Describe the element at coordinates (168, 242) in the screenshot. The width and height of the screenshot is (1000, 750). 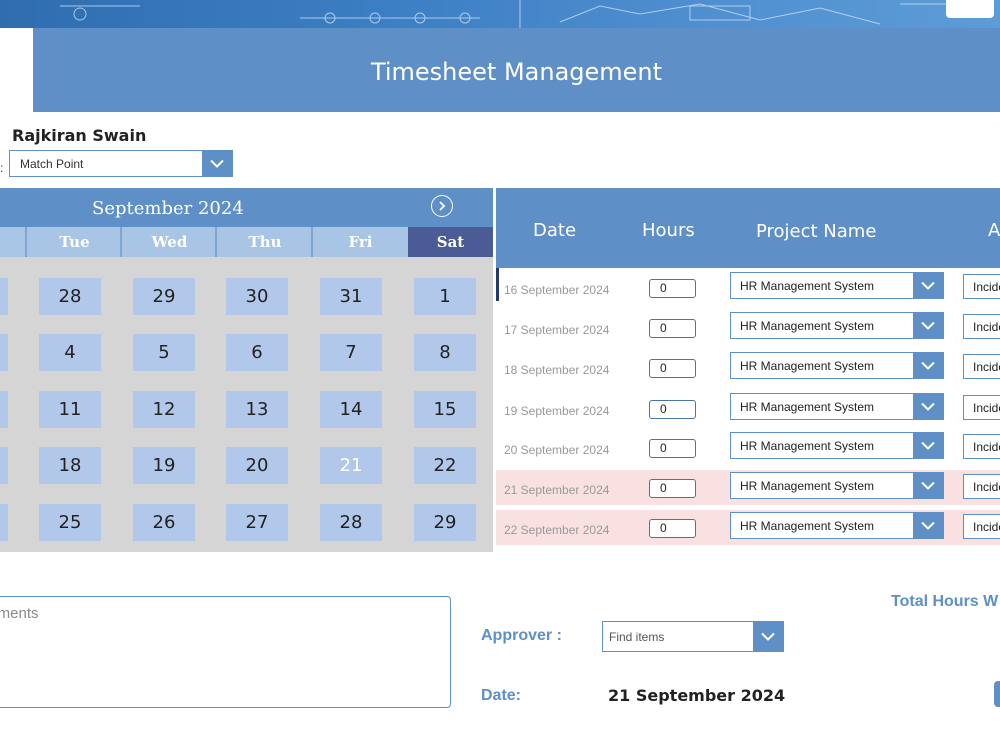
I see `weekday-wed: Wed` at that location.